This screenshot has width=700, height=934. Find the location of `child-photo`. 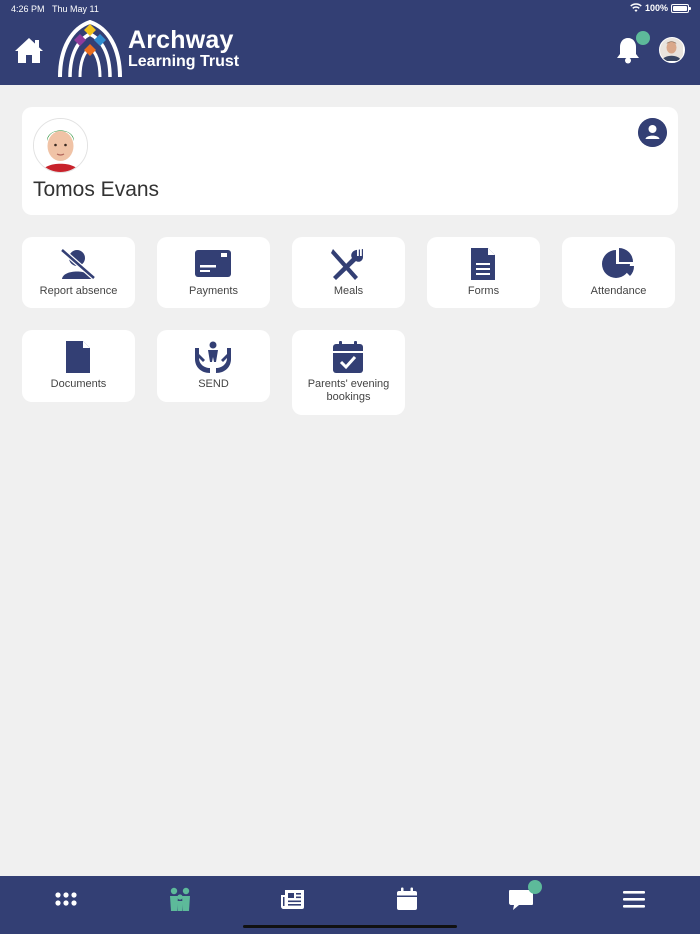

child-photo is located at coordinates (60, 145).